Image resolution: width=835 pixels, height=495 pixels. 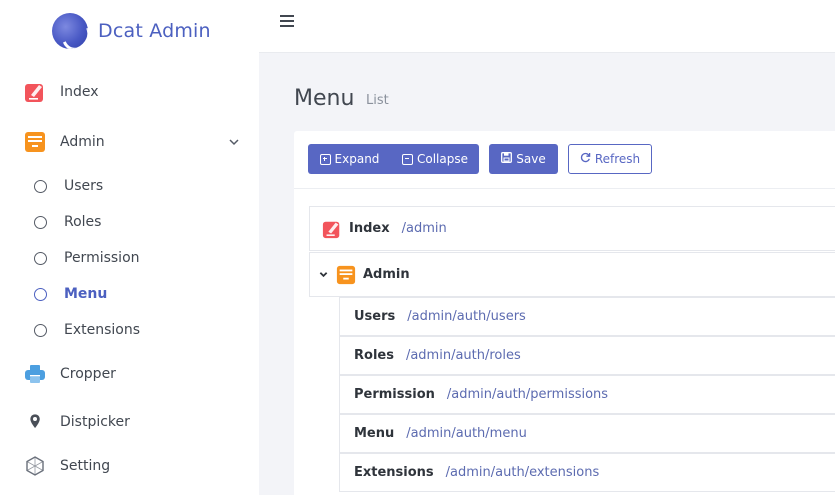 What do you see at coordinates (324, 274) in the screenshot?
I see `caret-down-icon` at bounding box center [324, 274].